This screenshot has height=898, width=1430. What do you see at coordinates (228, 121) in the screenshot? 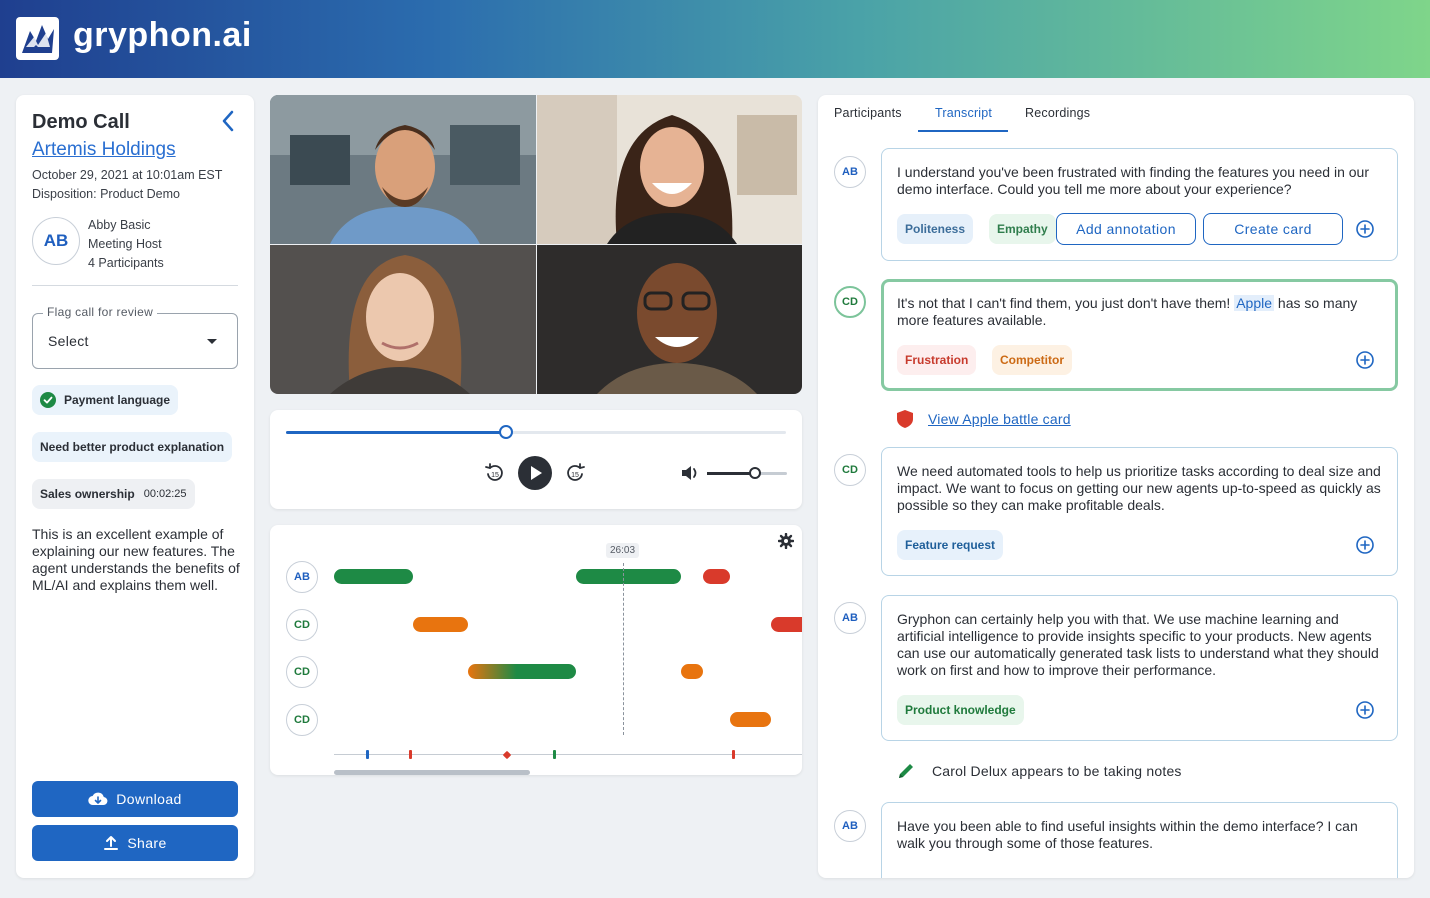
I see `chevron-left-icon` at bounding box center [228, 121].